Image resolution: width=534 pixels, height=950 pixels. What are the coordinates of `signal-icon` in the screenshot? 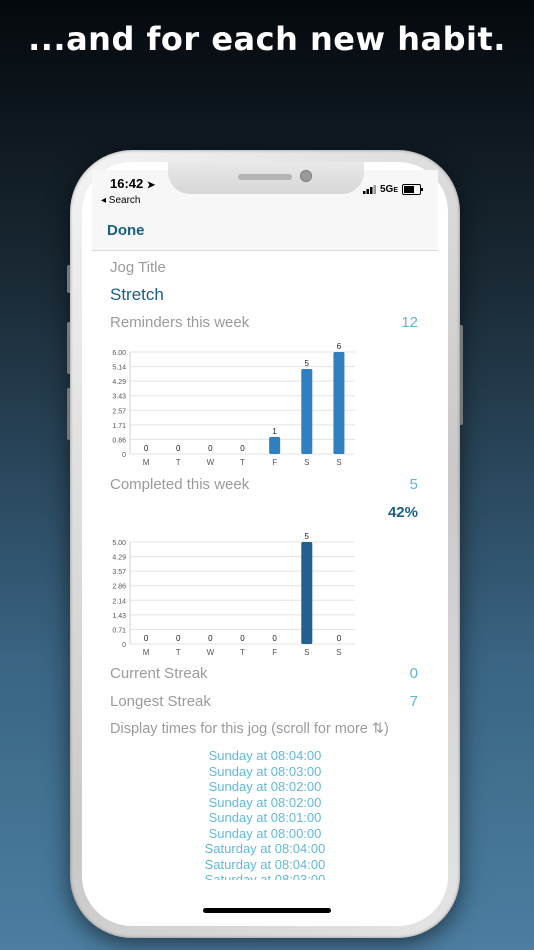 It's located at (369, 189).